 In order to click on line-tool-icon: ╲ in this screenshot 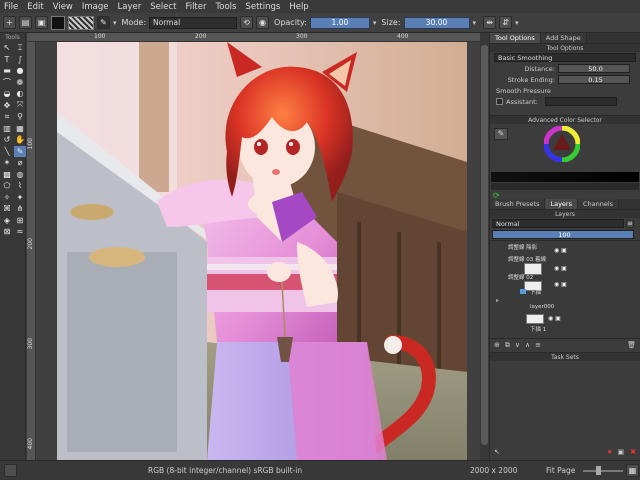, I will do `click(7, 152)`.